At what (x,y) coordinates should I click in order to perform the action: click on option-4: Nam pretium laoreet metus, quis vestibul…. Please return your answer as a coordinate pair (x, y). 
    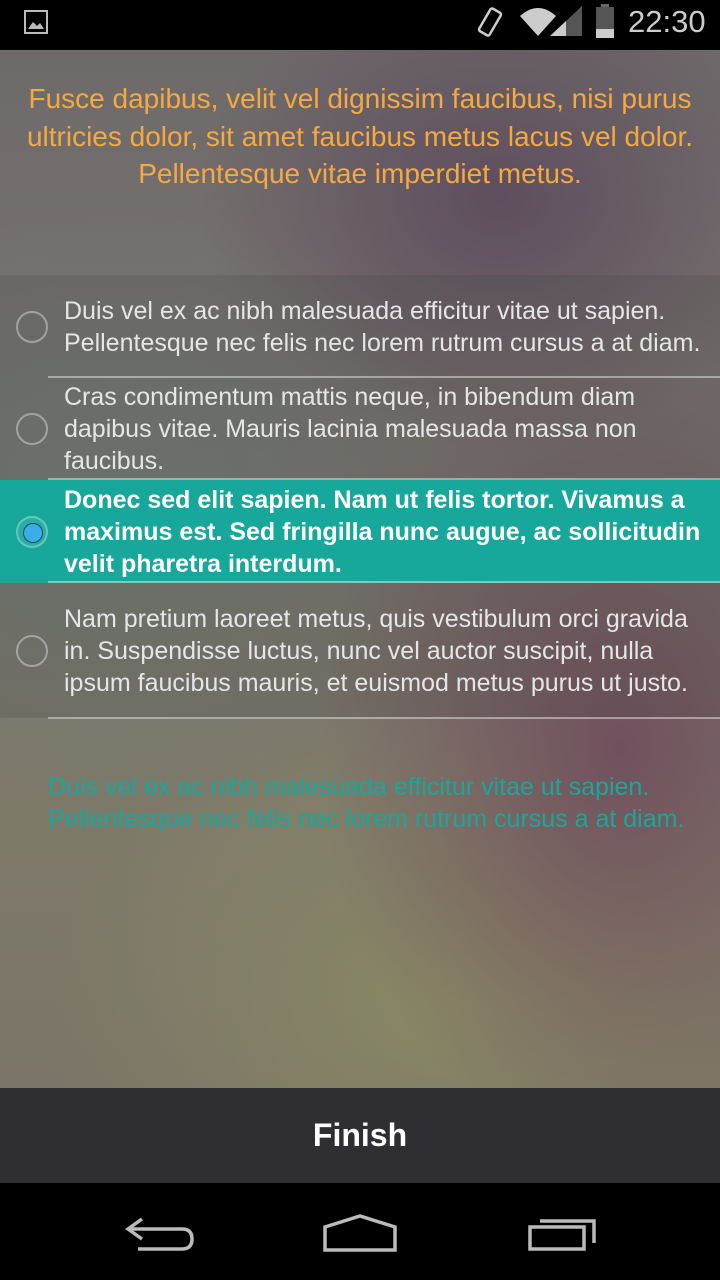
    Looking at the image, I should click on (360, 651).